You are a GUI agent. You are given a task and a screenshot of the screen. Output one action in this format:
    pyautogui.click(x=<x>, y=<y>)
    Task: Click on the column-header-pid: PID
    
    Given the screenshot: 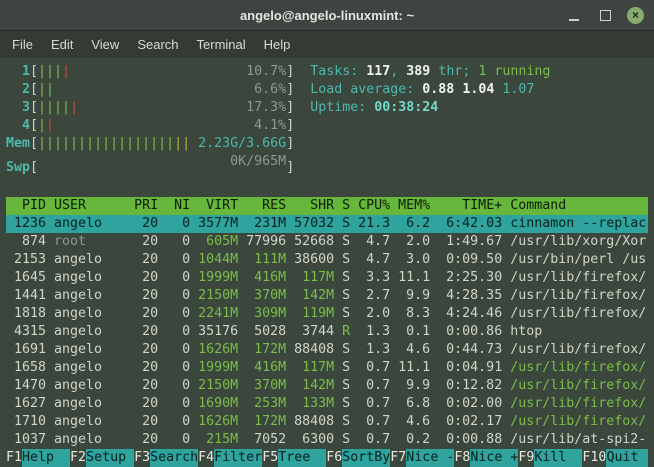 What is the action you would take?
    pyautogui.click(x=26, y=206)
    